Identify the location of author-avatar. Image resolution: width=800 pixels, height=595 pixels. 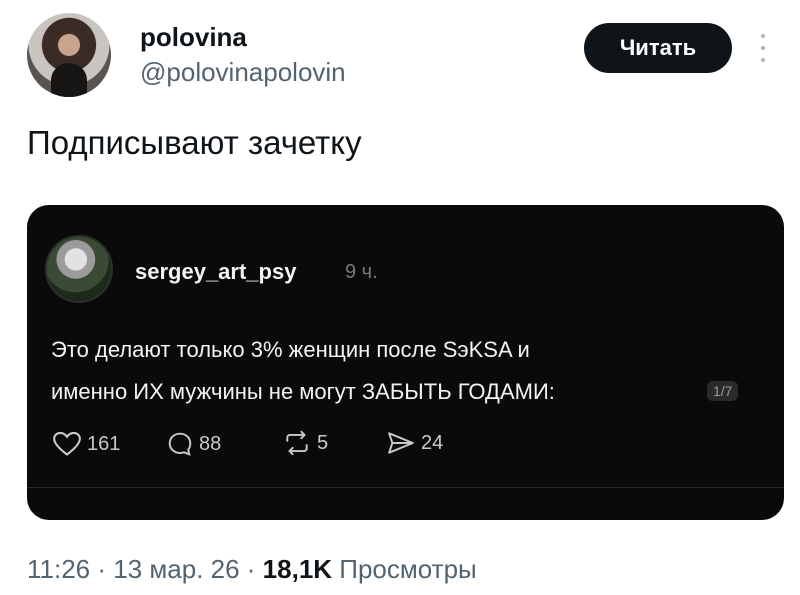
(69, 55).